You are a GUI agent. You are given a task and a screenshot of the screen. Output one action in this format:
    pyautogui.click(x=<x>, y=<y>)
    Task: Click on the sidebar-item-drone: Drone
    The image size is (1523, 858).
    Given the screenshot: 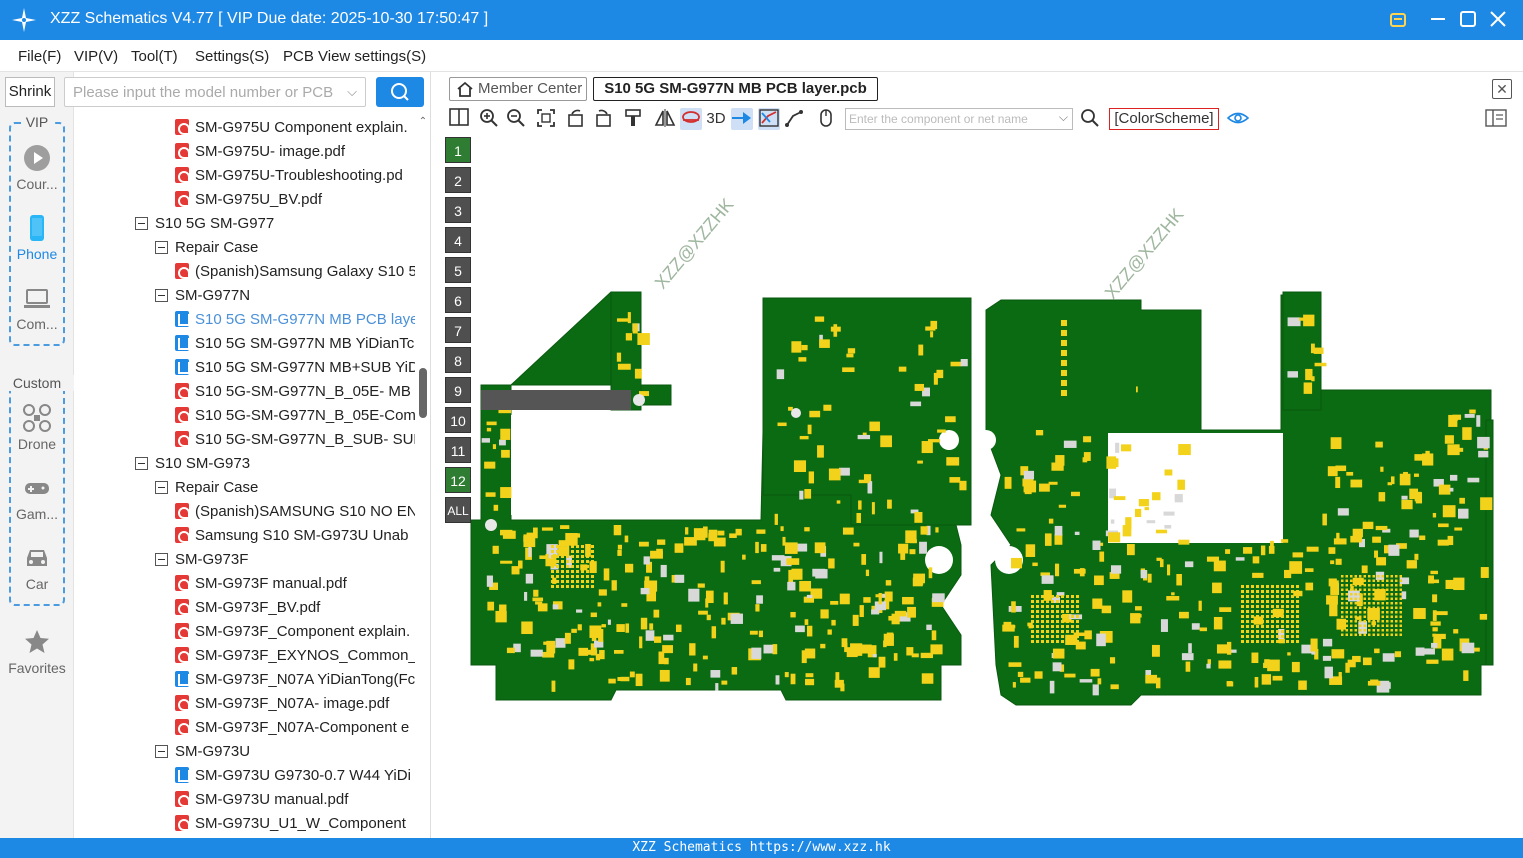 What is the action you would take?
    pyautogui.click(x=37, y=428)
    